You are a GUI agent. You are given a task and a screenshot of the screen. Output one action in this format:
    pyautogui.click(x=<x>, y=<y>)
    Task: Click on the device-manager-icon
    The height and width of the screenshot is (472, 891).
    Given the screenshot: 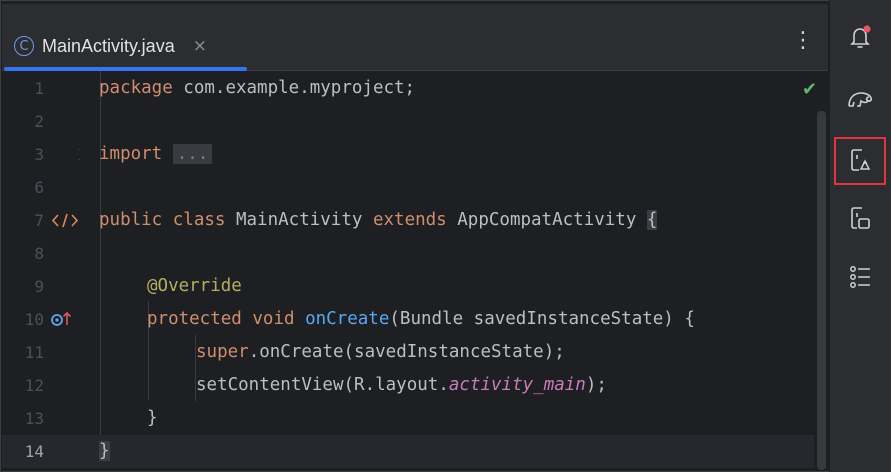 What is the action you would take?
    pyautogui.click(x=860, y=219)
    